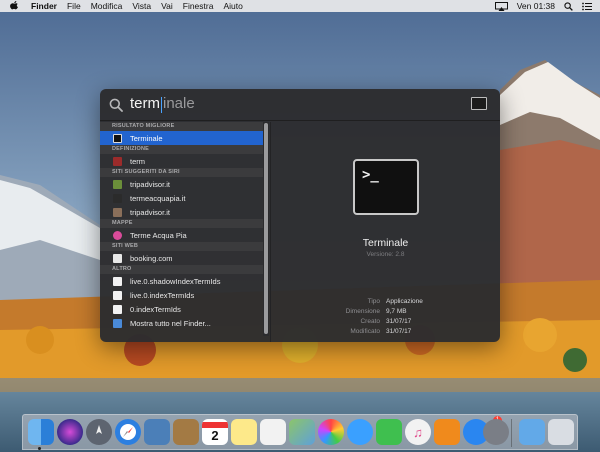  I want to click on dock-messages-icon, so click(360, 432).